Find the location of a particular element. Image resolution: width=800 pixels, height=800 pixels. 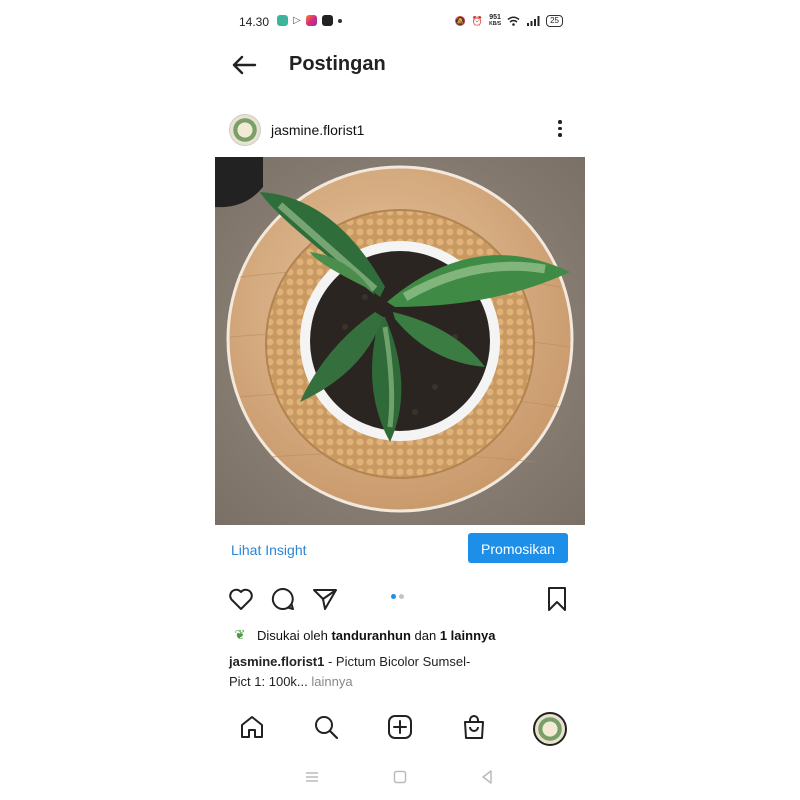

view-insights-link: Lihat Insight is located at coordinates (269, 550).